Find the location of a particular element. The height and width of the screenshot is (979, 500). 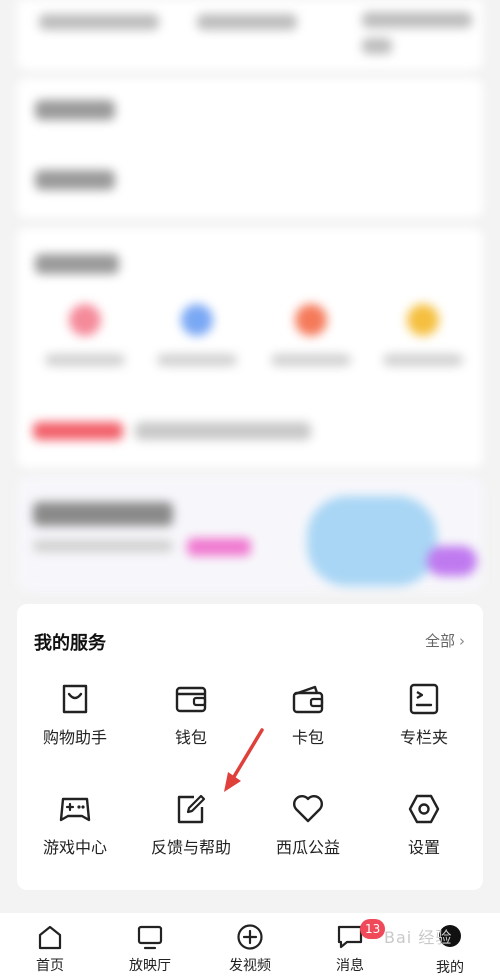

wallet-icon is located at coordinates (191, 699).